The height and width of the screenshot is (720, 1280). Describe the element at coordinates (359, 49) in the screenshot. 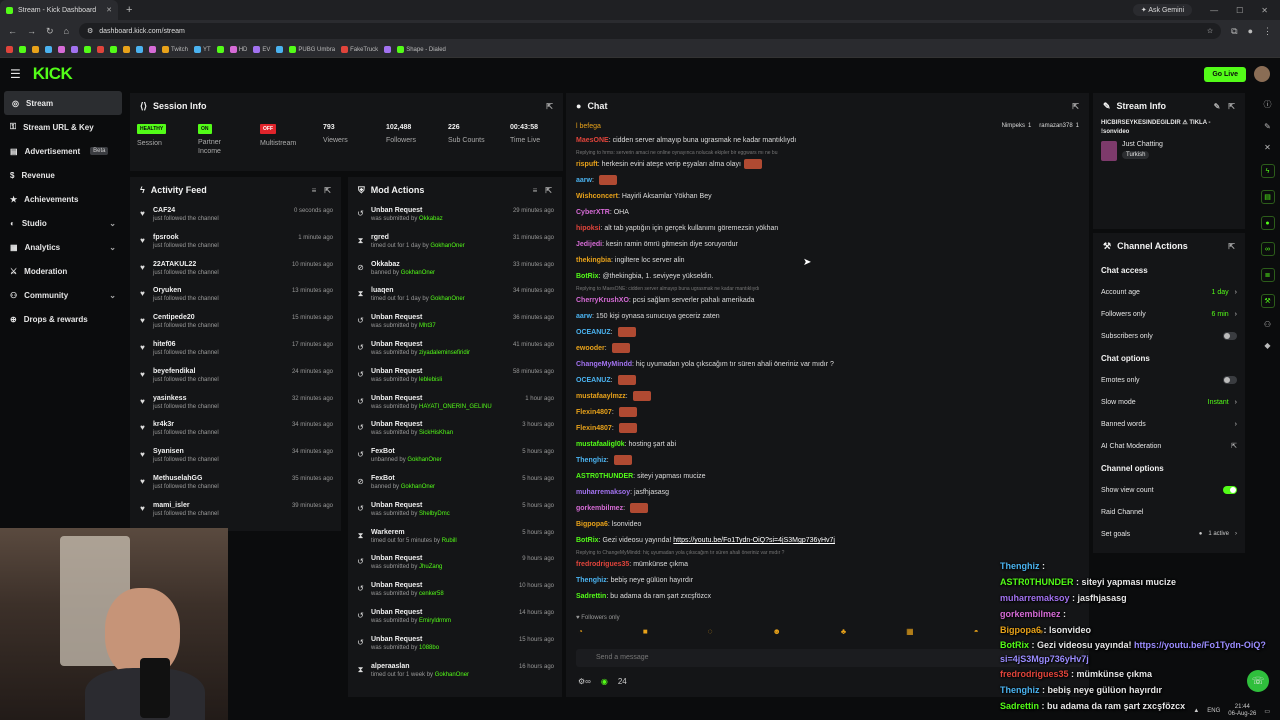

I see `bookmark-item: FakeTruck` at that location.